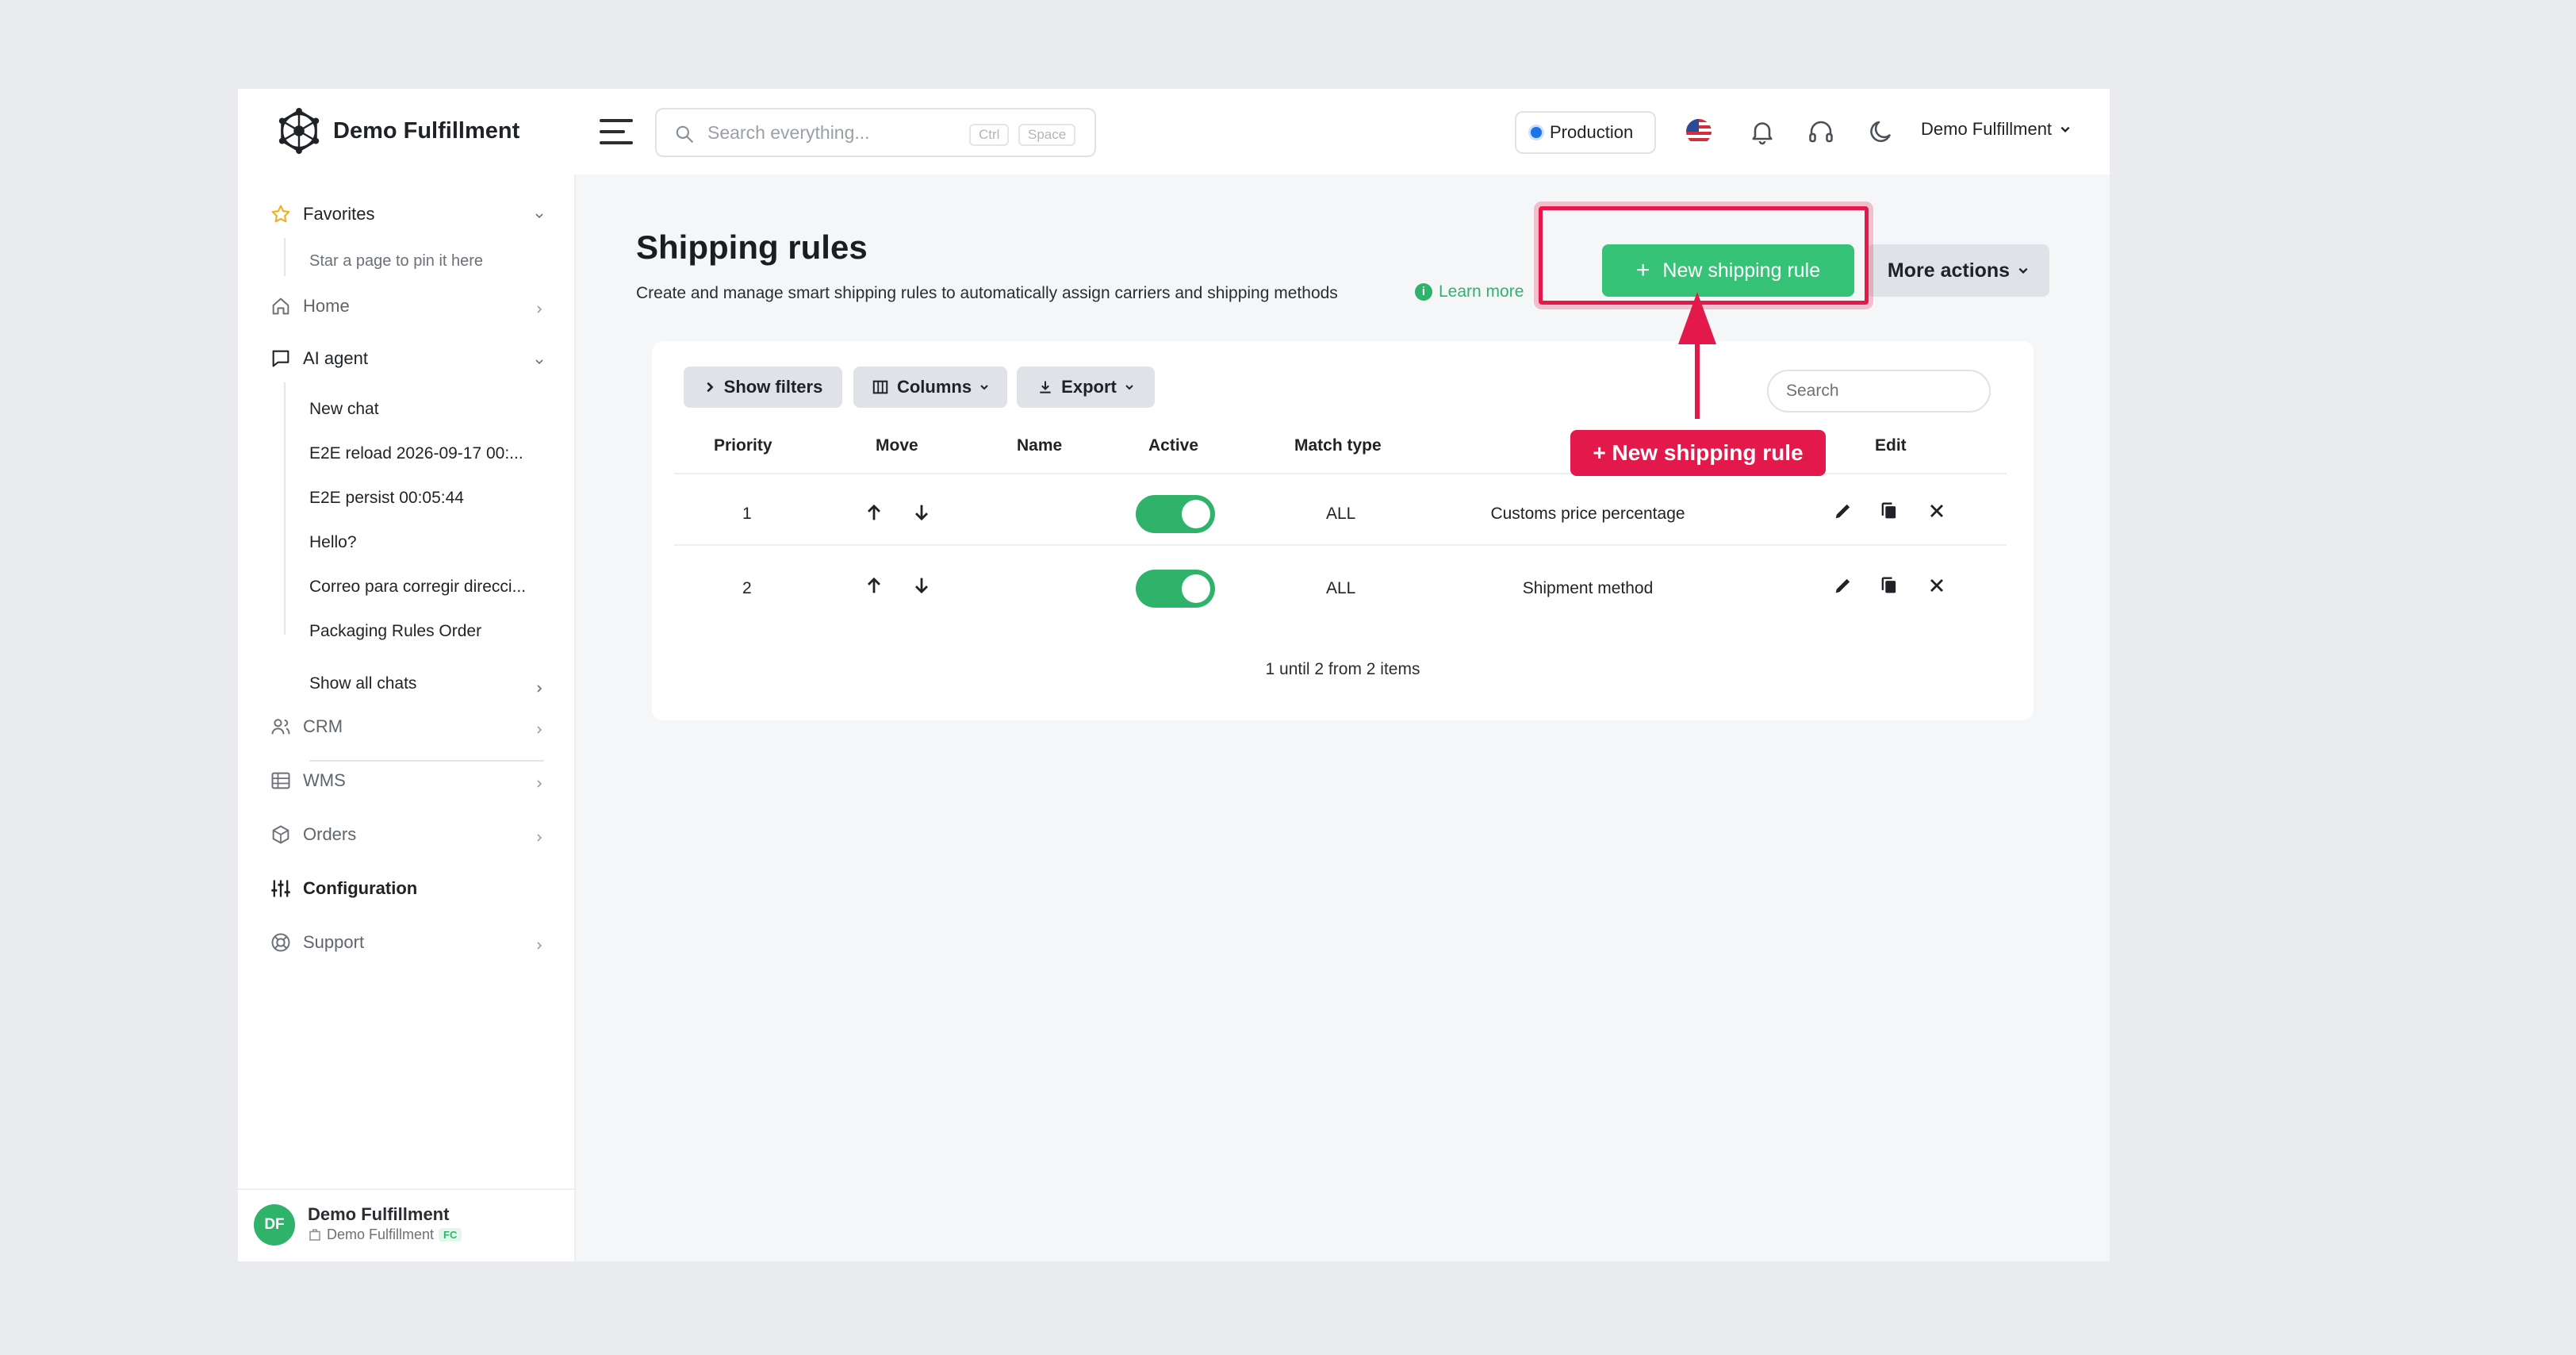 The height and width of the screenshot is (1355, 2576). Describe the element at coordinates (1704, 256) in the screenshot. I see `highlight-box` at that location.